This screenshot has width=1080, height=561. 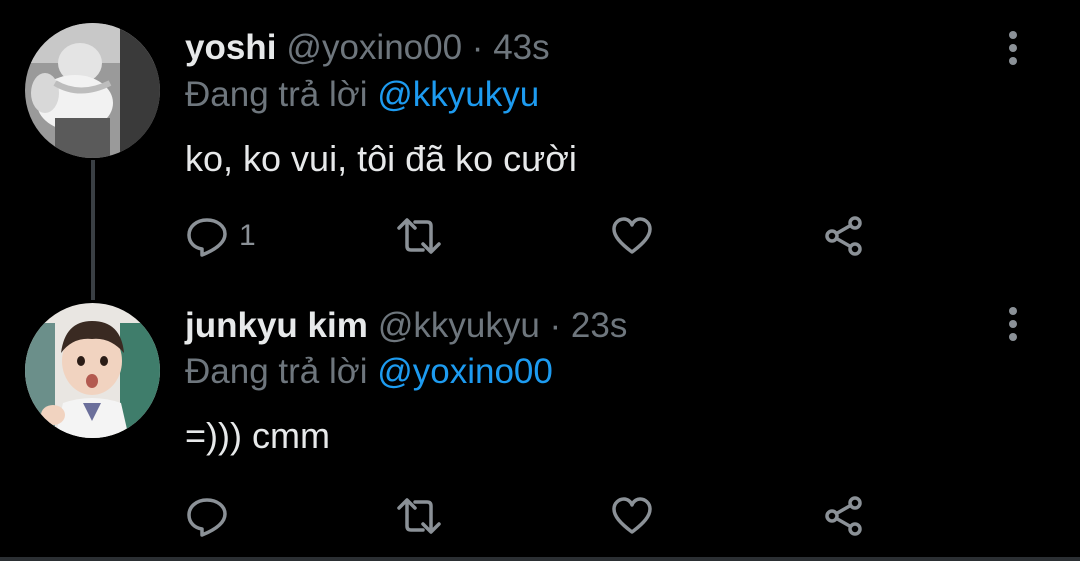 I want to click on tweet-header: yoshi @yoxino00 · 43s, so click(x=367, y=48).